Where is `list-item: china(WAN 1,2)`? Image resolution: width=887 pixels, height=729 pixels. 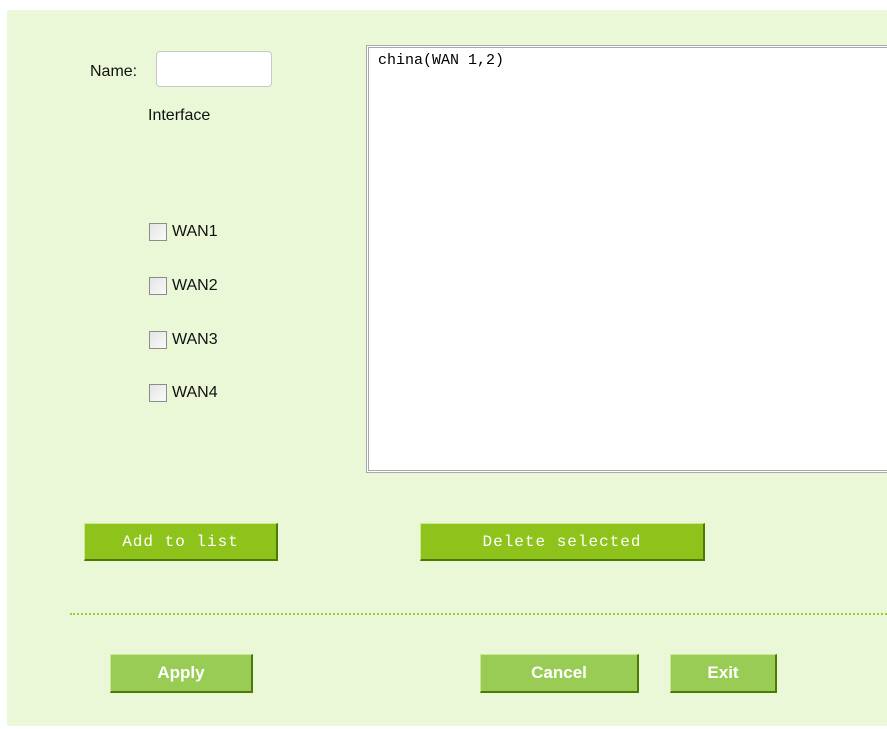
list-item: china(WAN 1,2) is located at coordinates (441, 60).